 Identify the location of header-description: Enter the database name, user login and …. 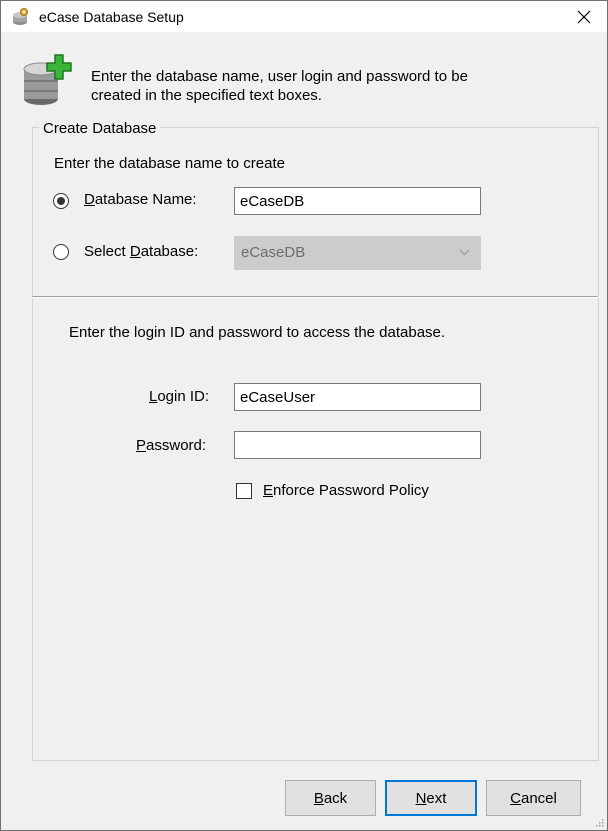
(331, 86).